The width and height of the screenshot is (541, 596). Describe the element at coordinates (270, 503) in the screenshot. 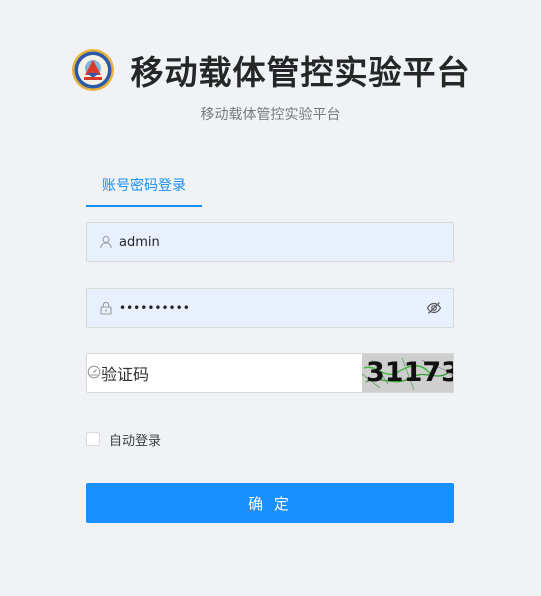

I see `confirm-button: 确 定` at that location.